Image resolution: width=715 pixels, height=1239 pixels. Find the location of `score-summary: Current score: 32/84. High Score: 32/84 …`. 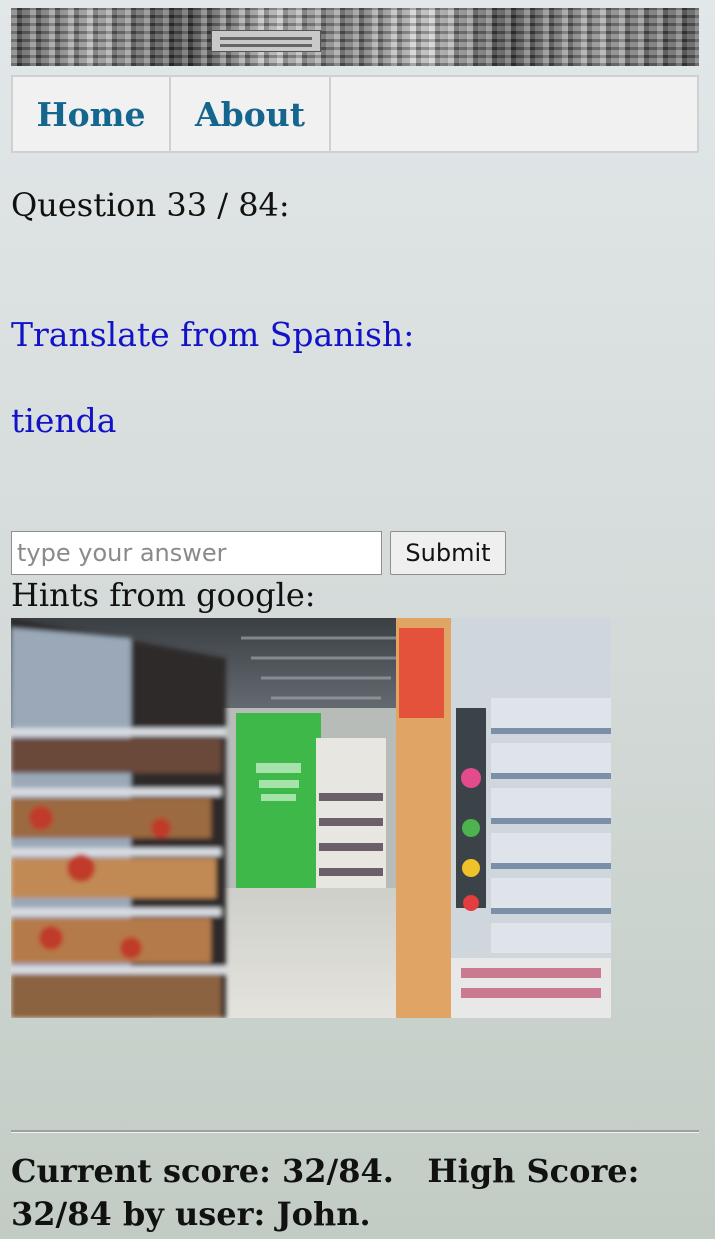

score-summary: Current score: 32/84. High Score: 32/84 … is located at coordinates (325, 1192).